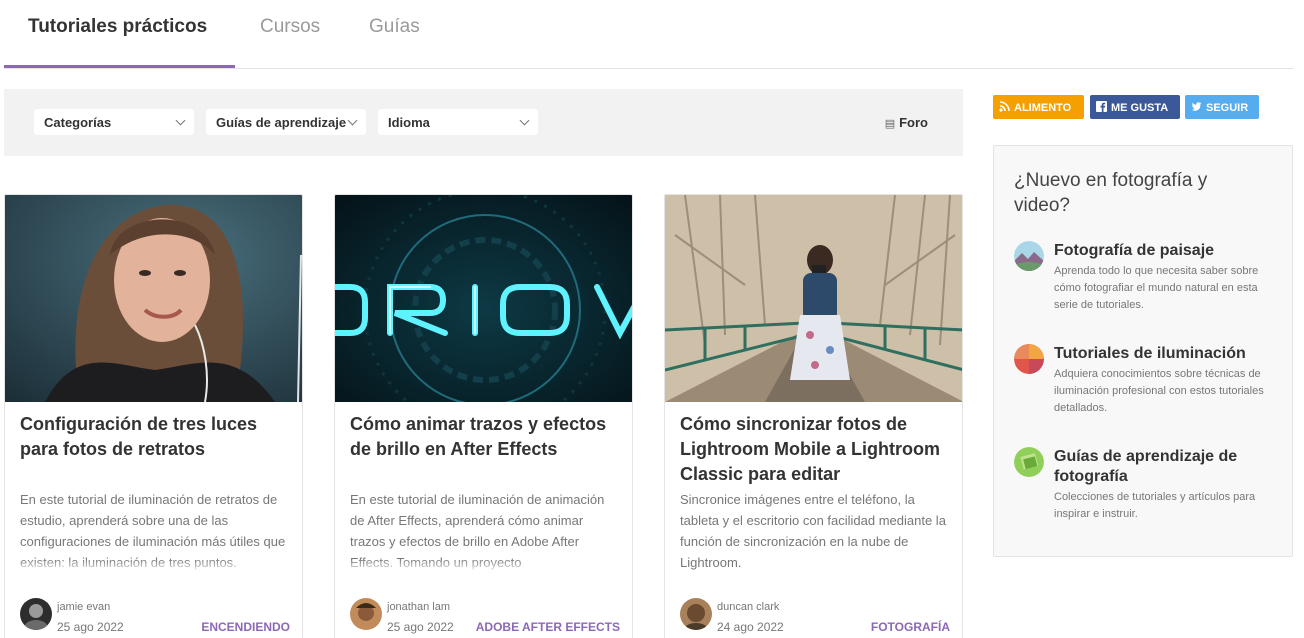  I want to click on learning-guides-select: Guías de aprendizaje, so click(286, 122).